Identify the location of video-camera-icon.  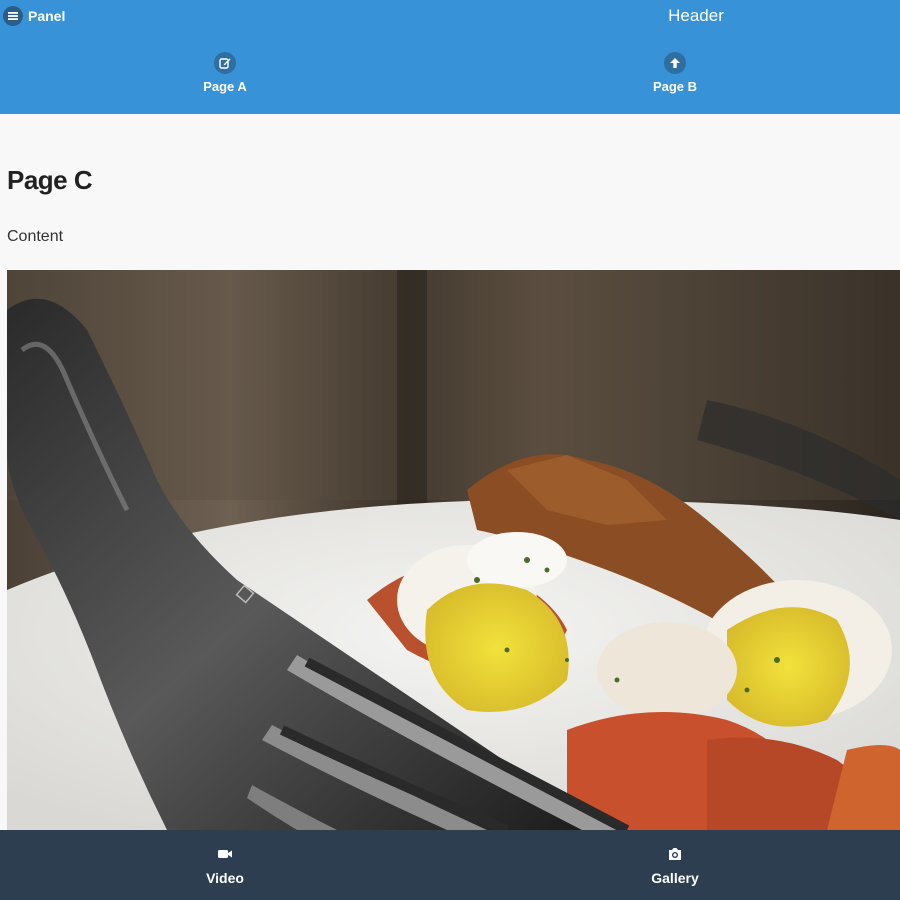
(225, 854).